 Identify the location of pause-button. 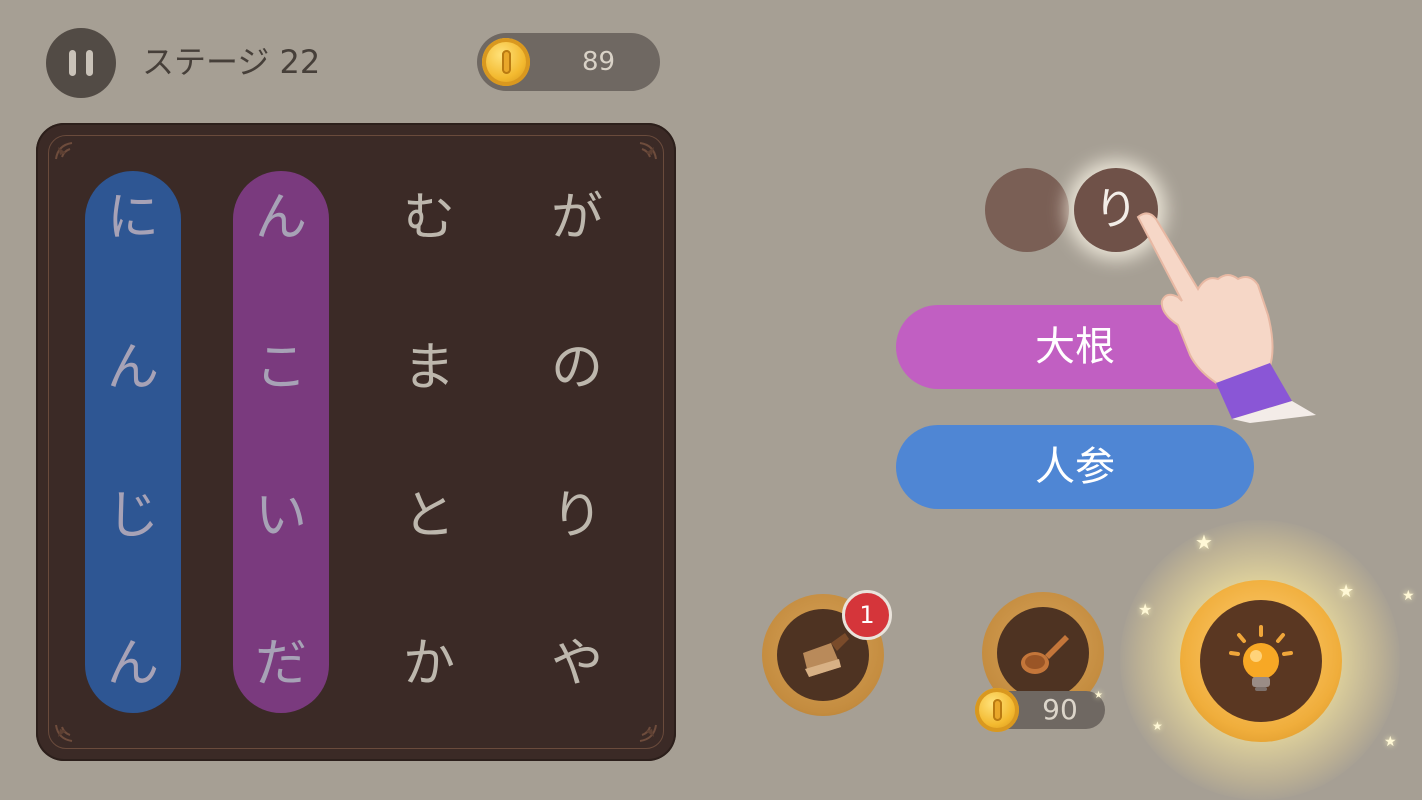
(81, 63).